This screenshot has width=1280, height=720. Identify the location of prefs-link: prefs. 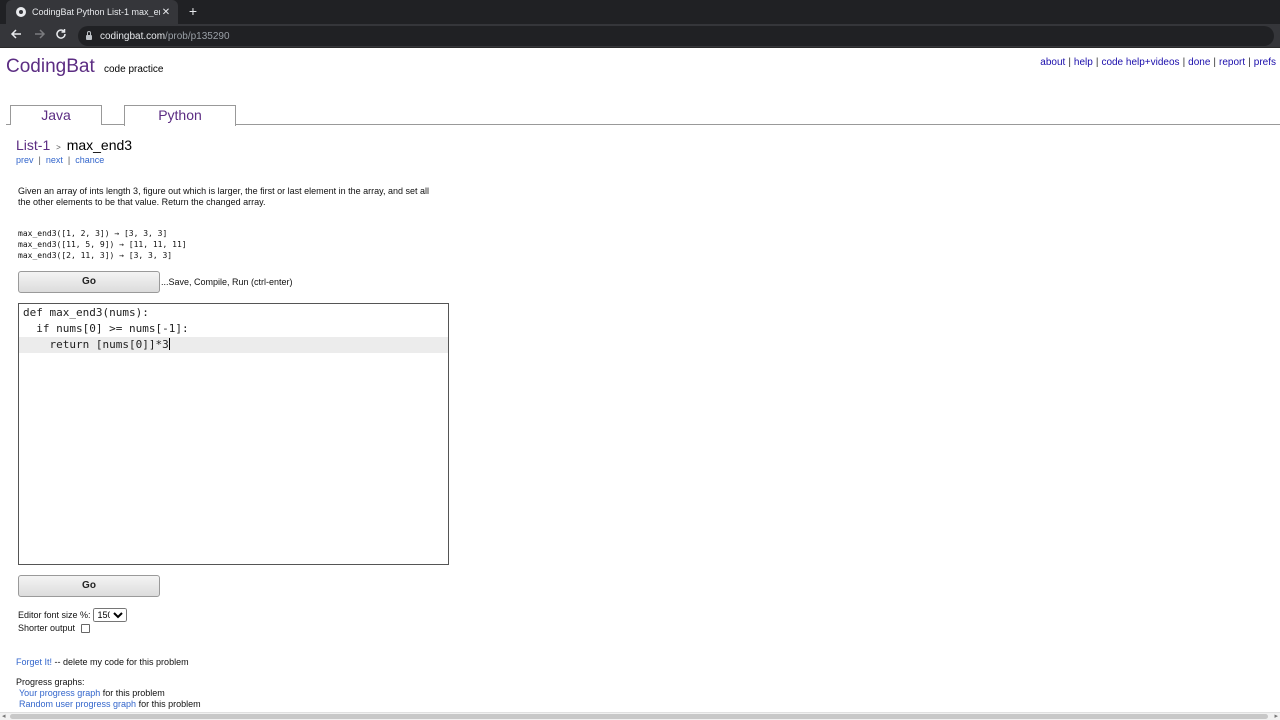
(1265, 62).